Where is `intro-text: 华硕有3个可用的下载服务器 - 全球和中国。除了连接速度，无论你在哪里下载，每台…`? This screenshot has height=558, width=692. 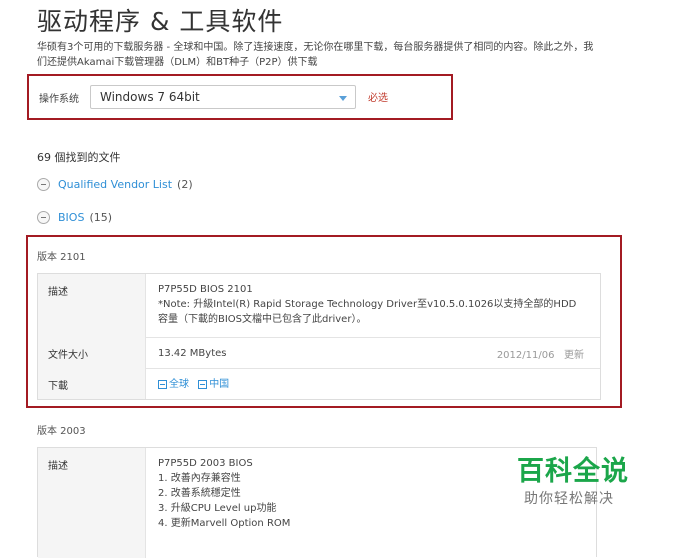
intro-text: 华硕有3个可用的下载服务器 - 全球和中国。除了连接速度，无论你在哪里下载，每台… is located at coordinates (315, 55).